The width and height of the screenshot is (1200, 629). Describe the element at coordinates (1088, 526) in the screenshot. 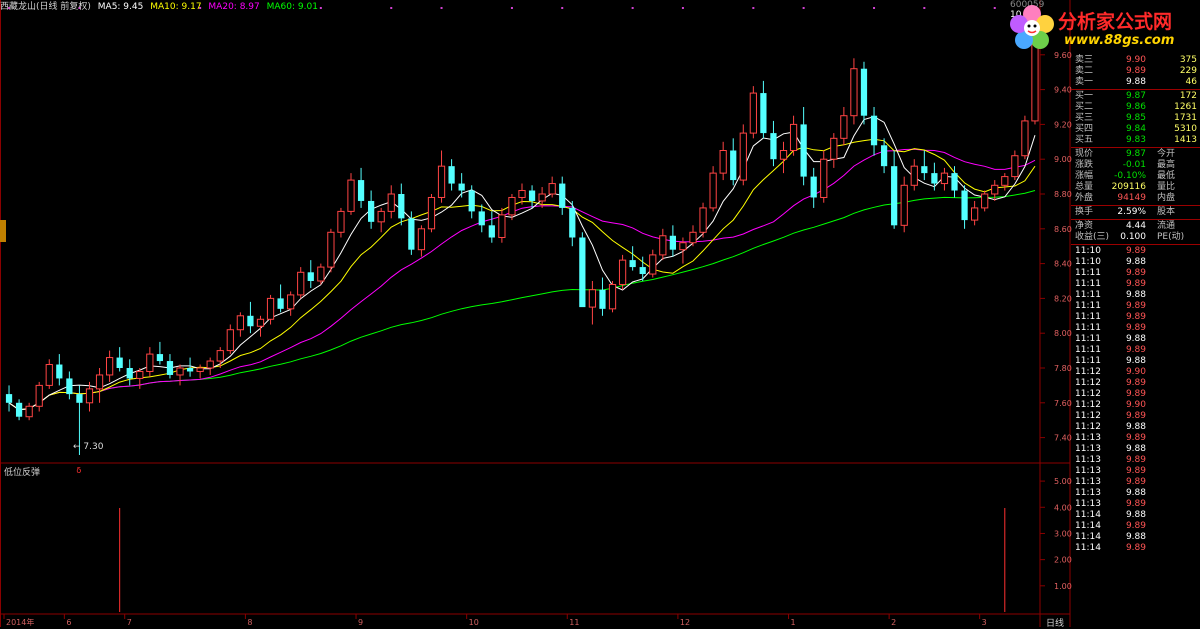

I see `tick-time: 11:14` at that location.